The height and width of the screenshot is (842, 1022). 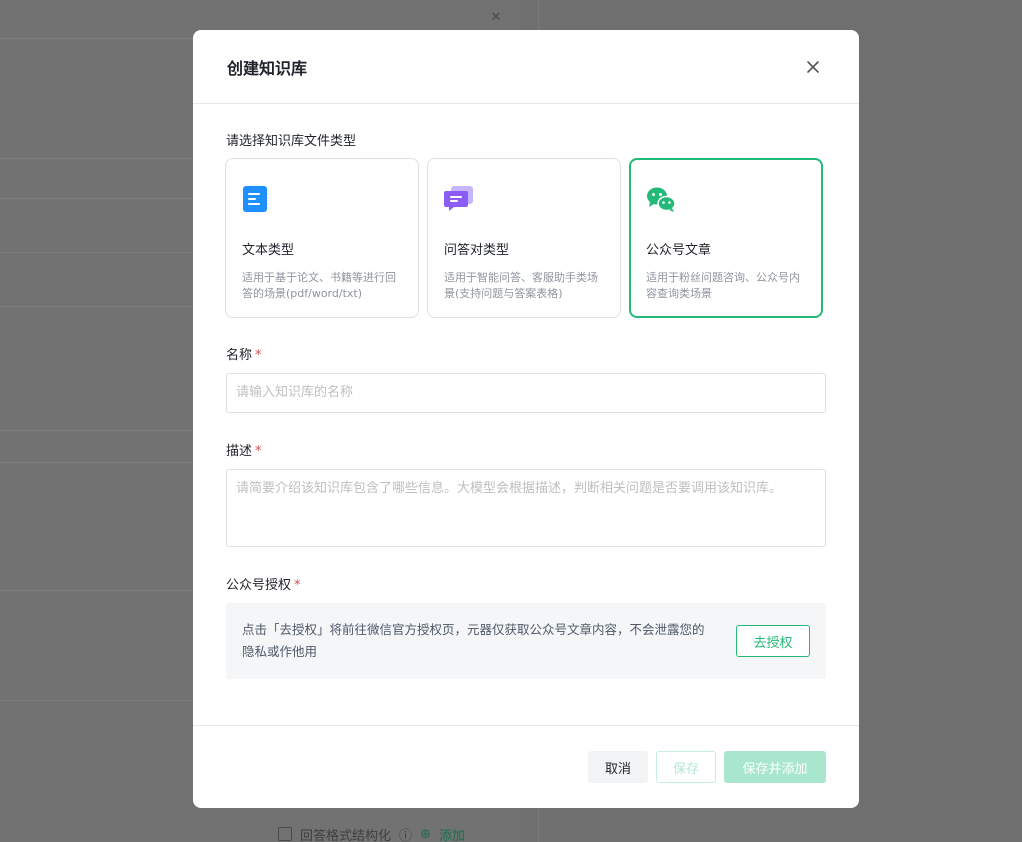 What do you see at coordinates (451, 835) in the screenshot?
I see `add-label: 添加` at bounding box center [451, 835].